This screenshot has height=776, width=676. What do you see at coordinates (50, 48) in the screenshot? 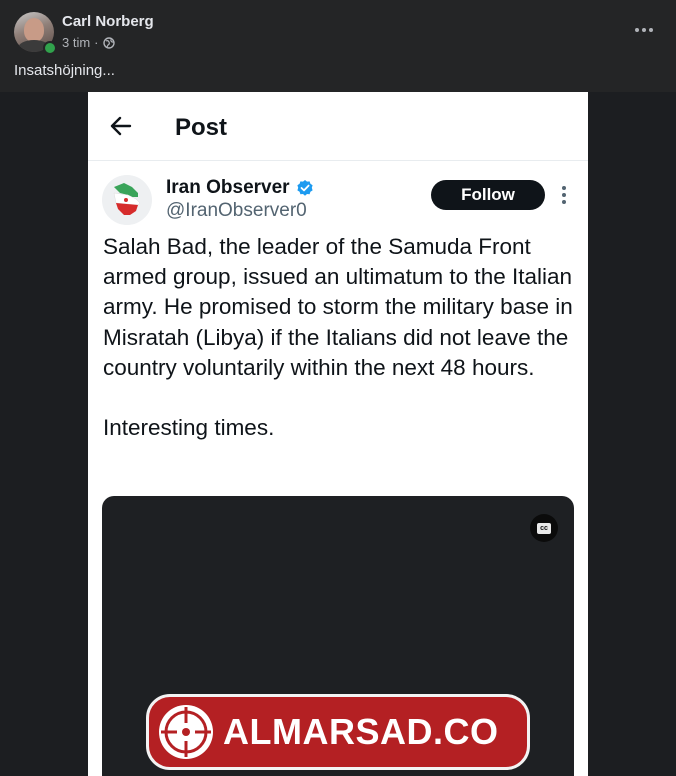
I see `online-status-dot` at bounding box center [50, 48].